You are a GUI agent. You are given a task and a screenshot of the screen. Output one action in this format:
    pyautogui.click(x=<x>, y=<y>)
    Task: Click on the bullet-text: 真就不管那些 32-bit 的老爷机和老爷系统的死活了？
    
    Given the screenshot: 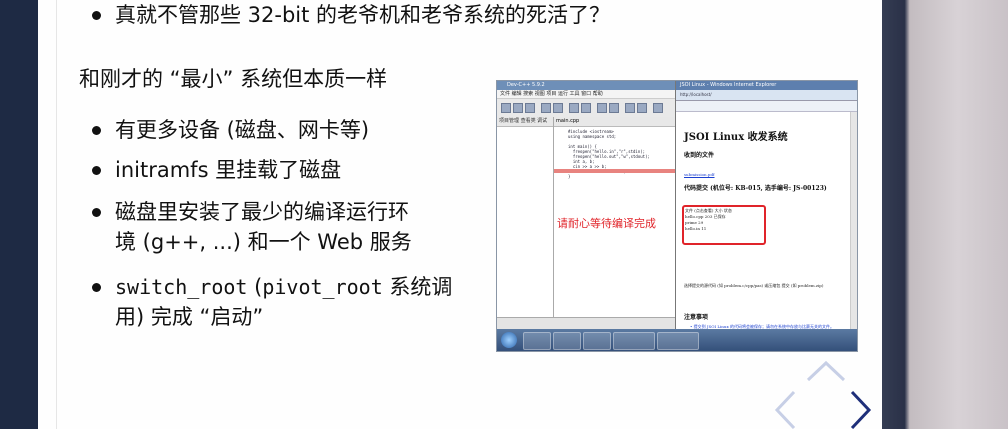 What is the action you would take?
    pyautogui.click(x=363, y=15)
    